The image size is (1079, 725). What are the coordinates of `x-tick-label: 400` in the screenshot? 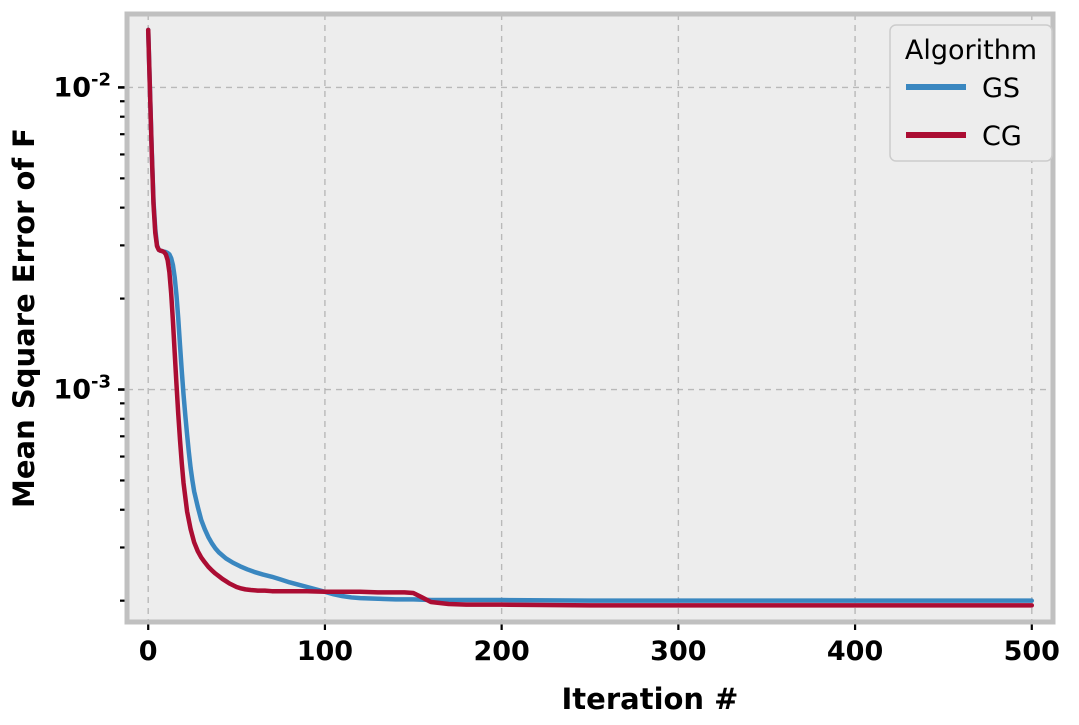 It's located at (855, 651).